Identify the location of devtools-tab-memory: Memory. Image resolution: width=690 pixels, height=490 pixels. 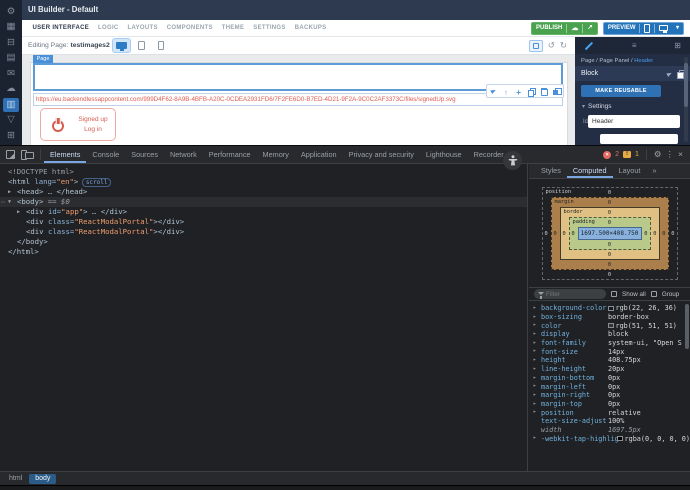
(276, 154).